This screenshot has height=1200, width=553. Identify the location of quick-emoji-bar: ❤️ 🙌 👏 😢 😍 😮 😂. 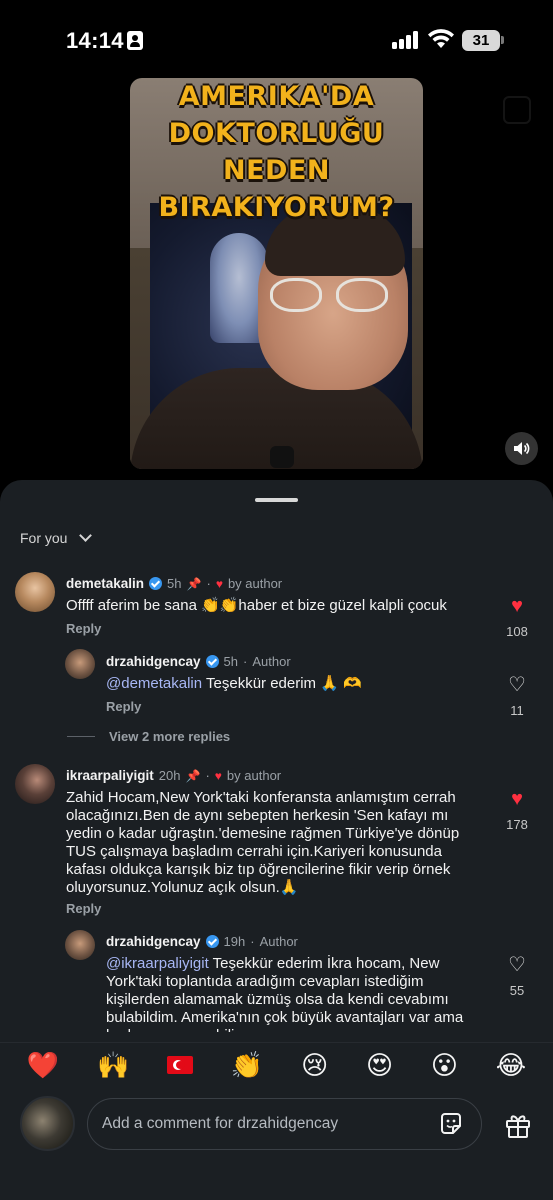
(276, 1063).